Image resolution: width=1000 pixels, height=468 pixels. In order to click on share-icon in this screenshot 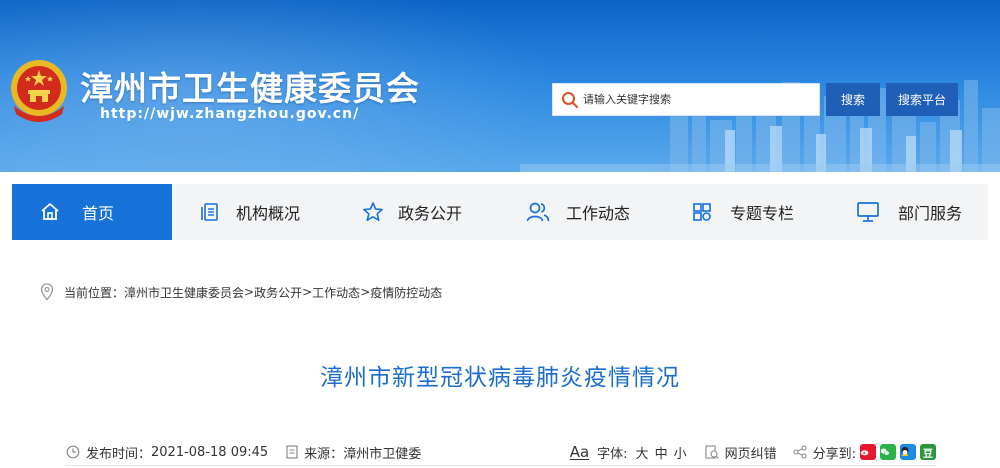, I will do `click(800, 452)`.